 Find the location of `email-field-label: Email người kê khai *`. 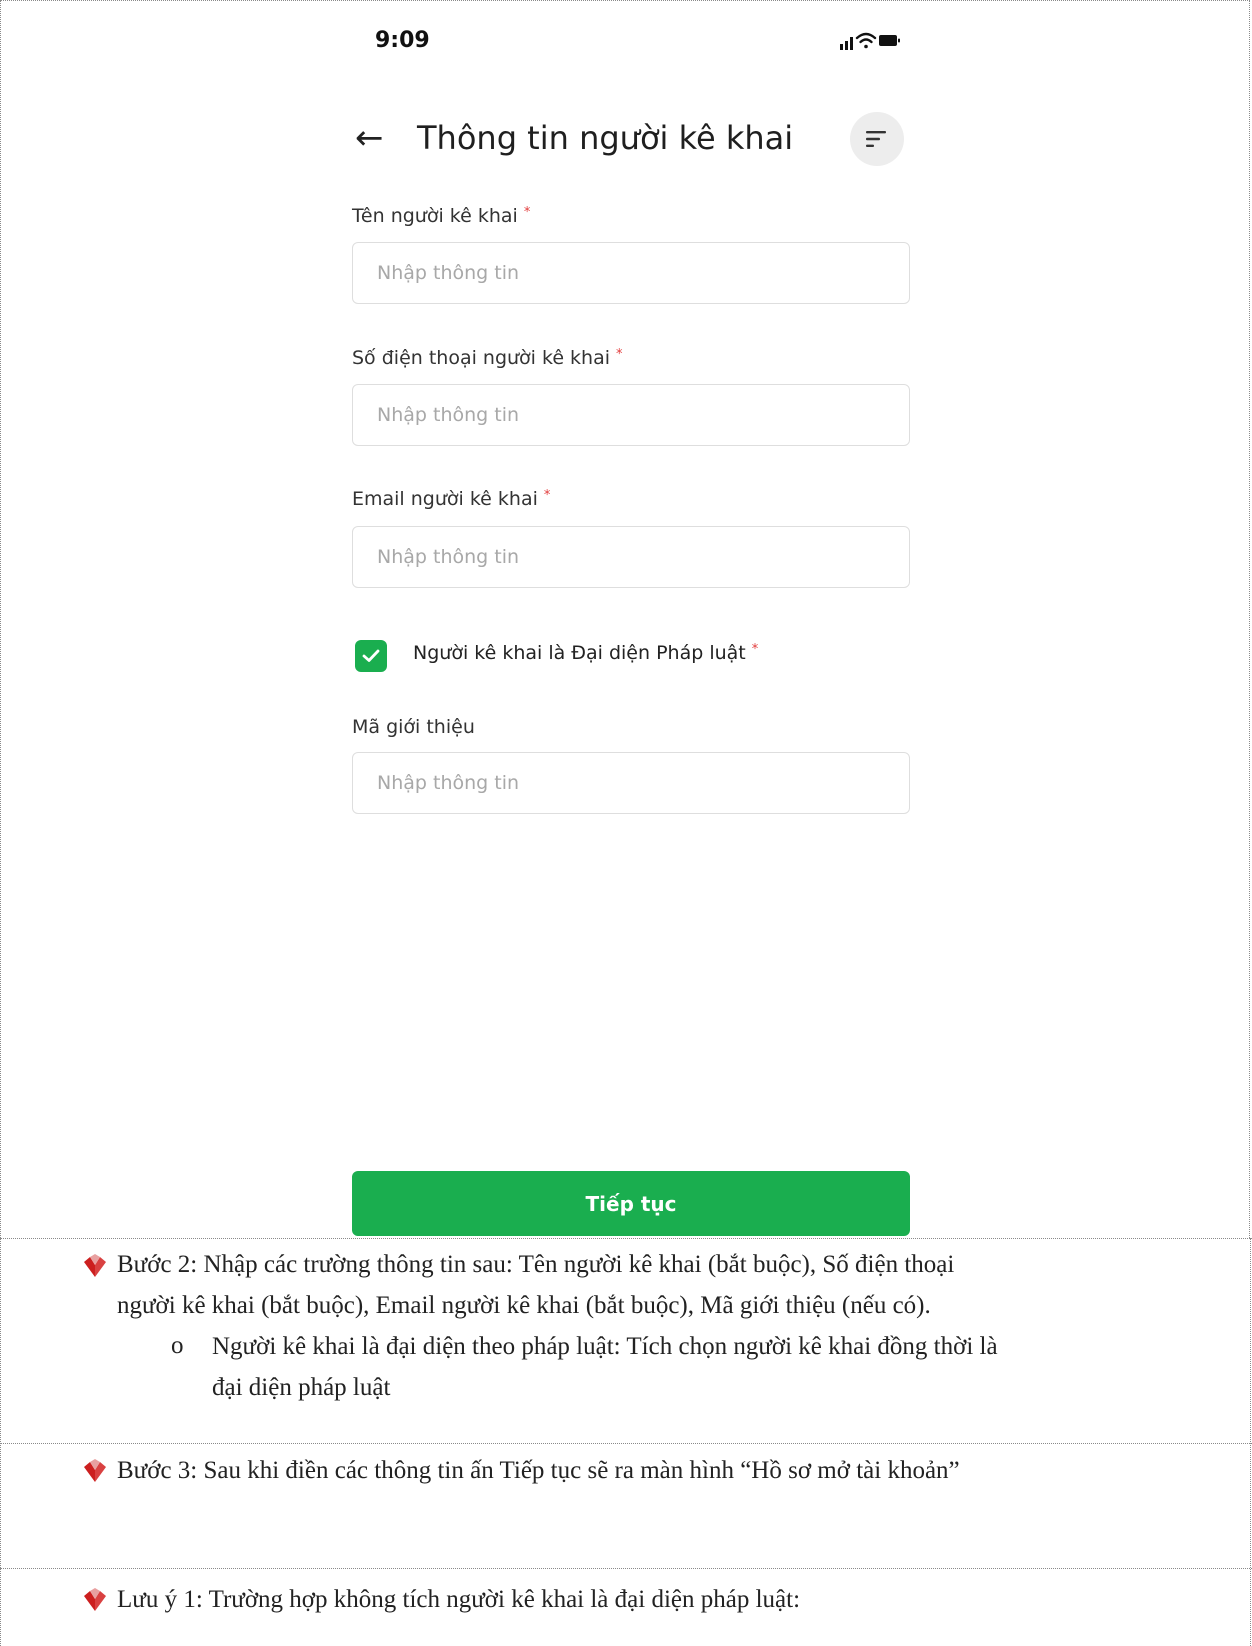

email-field-label: Email người kê khai * is located at coordinates (451, 499).